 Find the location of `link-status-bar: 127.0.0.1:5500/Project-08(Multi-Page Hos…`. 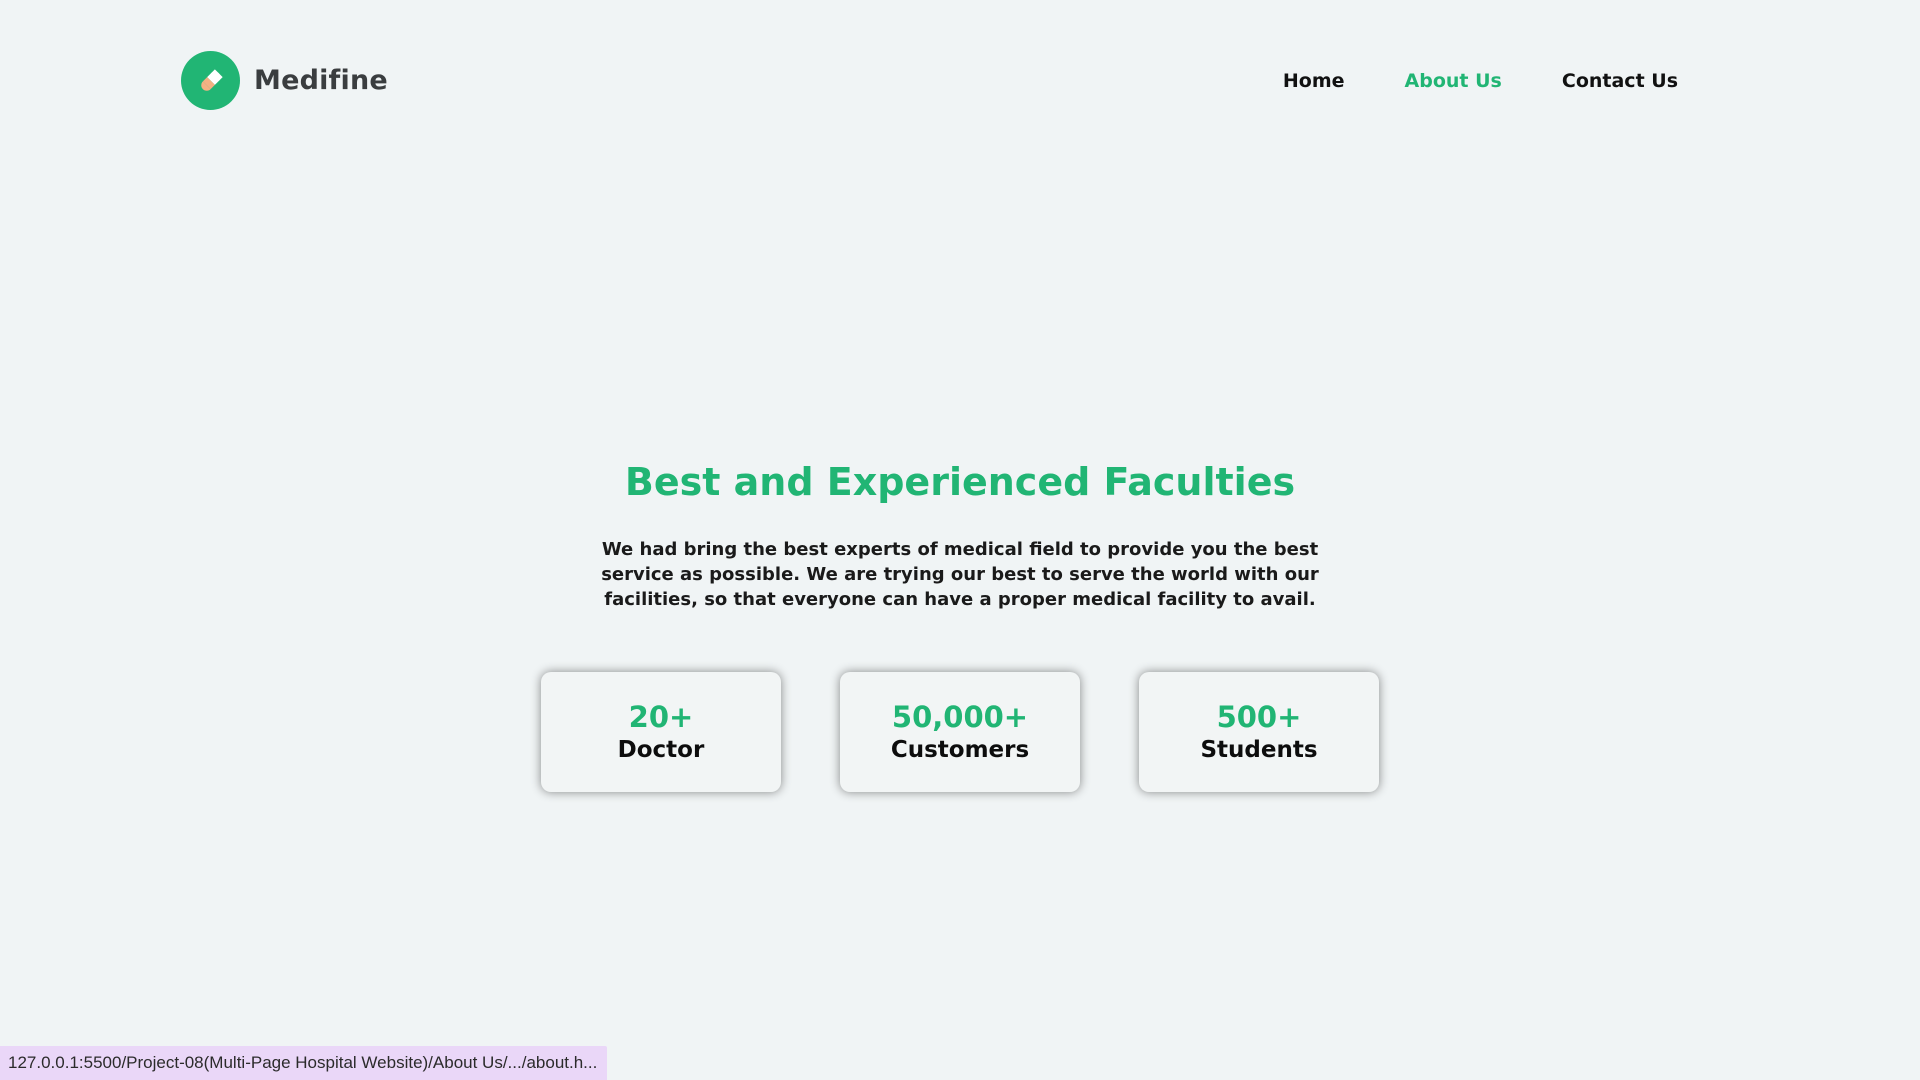

link-status-bar: 127.0.0.1:5500/Project-08(Multi-Page Hos… is located at coordinates (304, 1063).